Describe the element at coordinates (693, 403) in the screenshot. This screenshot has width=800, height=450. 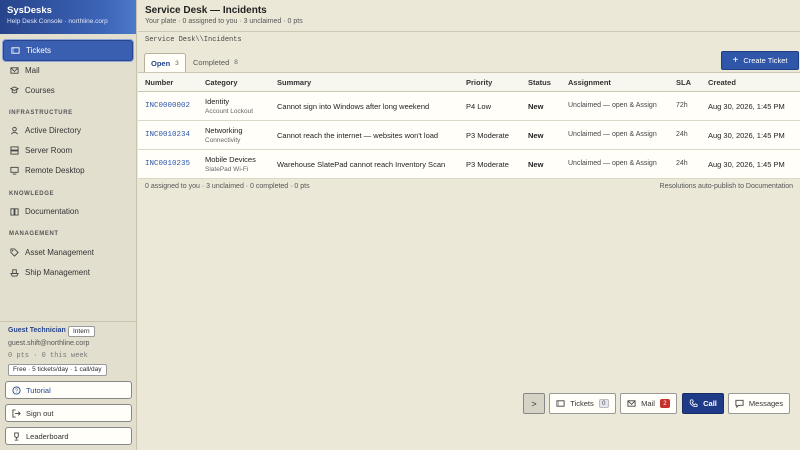
I see `phone-icon` at that location.